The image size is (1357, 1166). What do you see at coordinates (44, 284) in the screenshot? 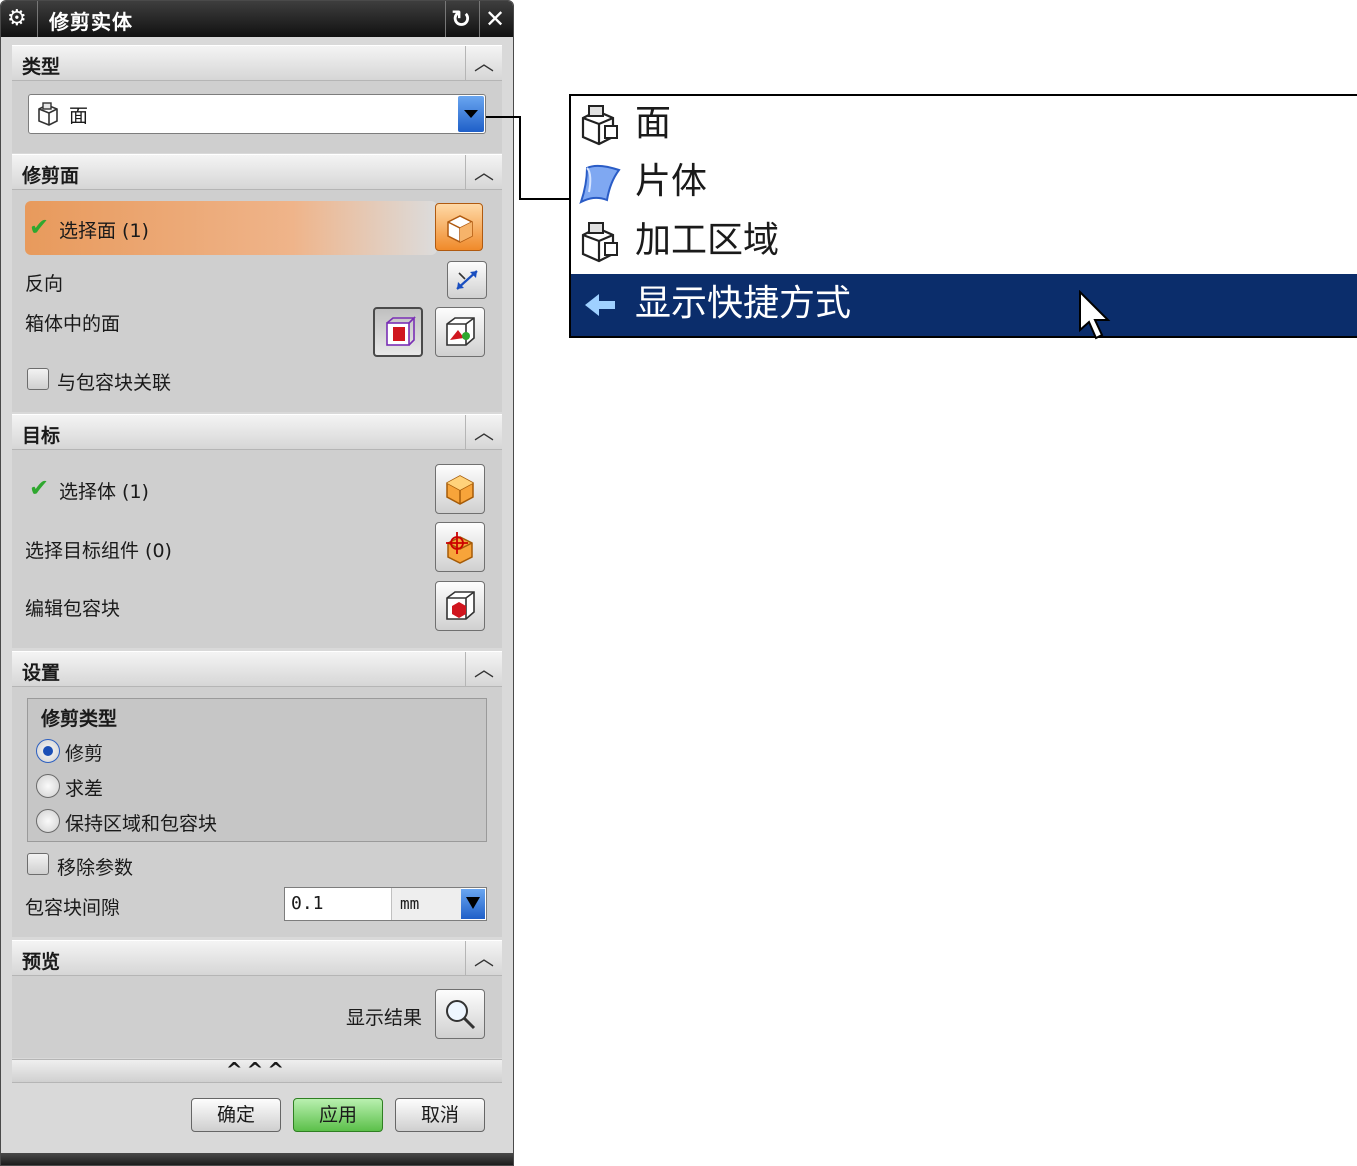
I see `reverse-label: 反向` at bounding box center [44, 284].